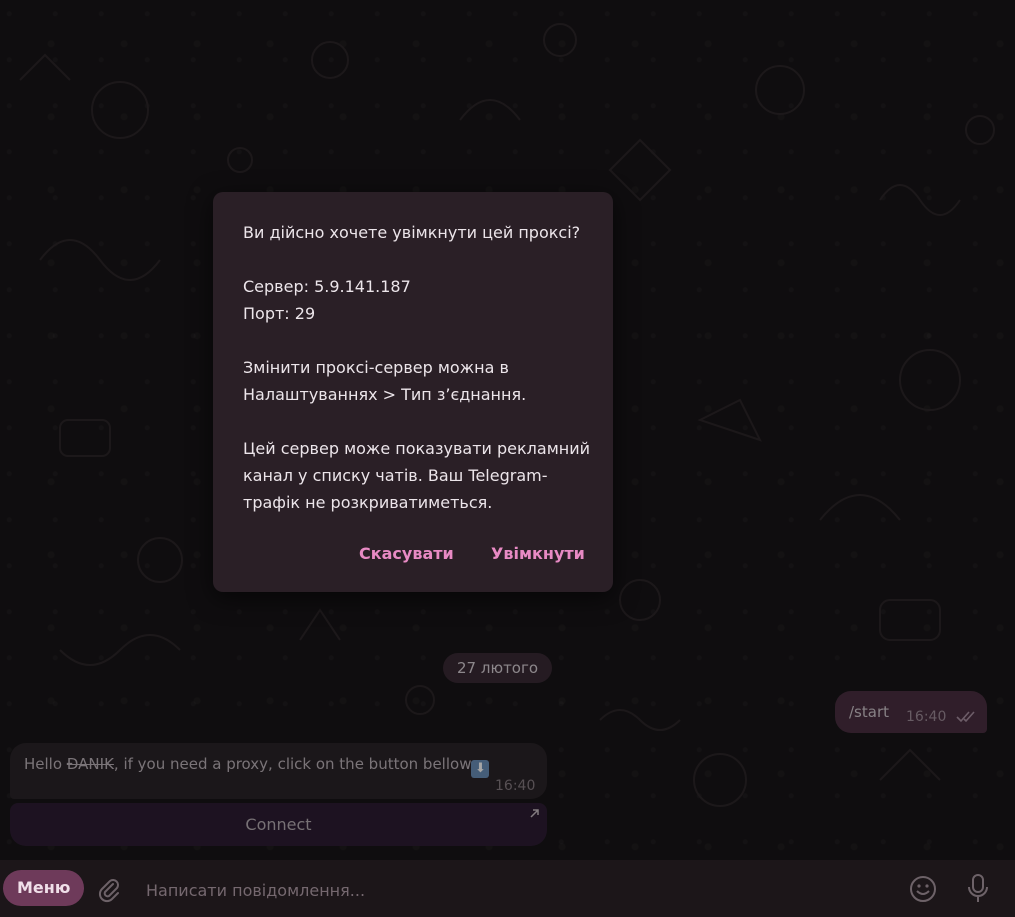 This screenshot has height=917, width=1015. What do you see at coordinates (406, 553) in the screenshot?
I see `cancel-button: Скасувати` at bounding box center [406, 553].